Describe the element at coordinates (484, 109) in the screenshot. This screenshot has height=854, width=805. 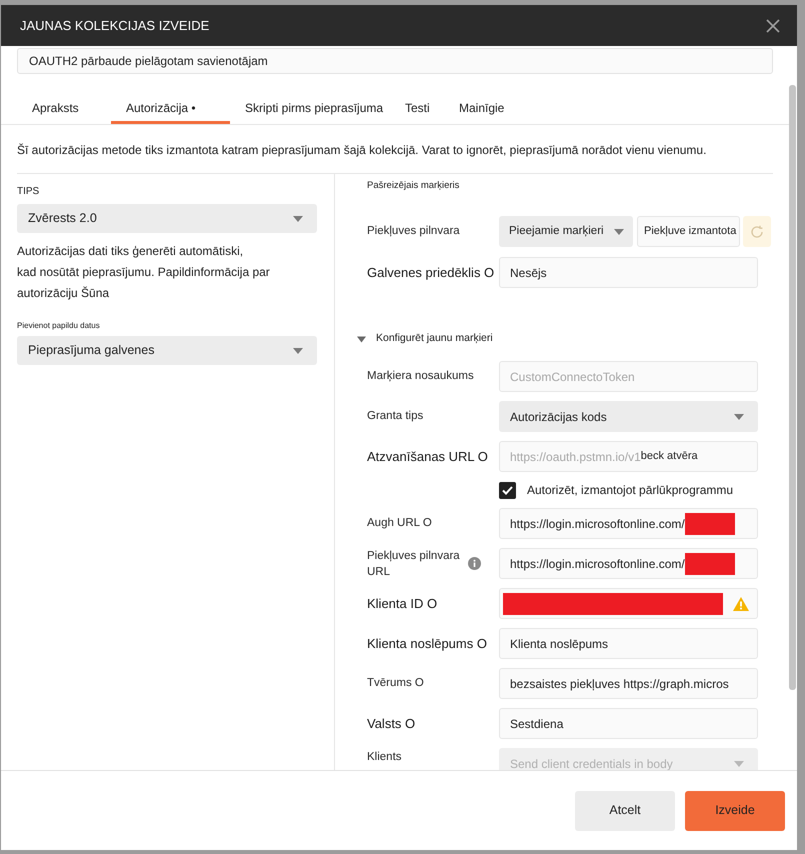
I see `tab: Mainīgie` at that location.